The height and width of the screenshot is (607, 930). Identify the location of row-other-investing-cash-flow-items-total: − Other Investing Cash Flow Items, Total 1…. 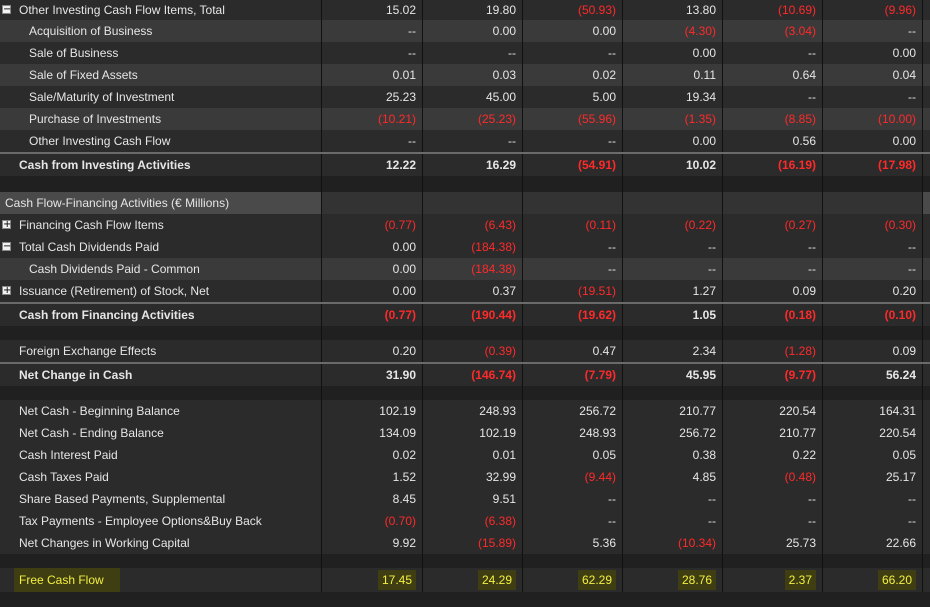
(465, 10).